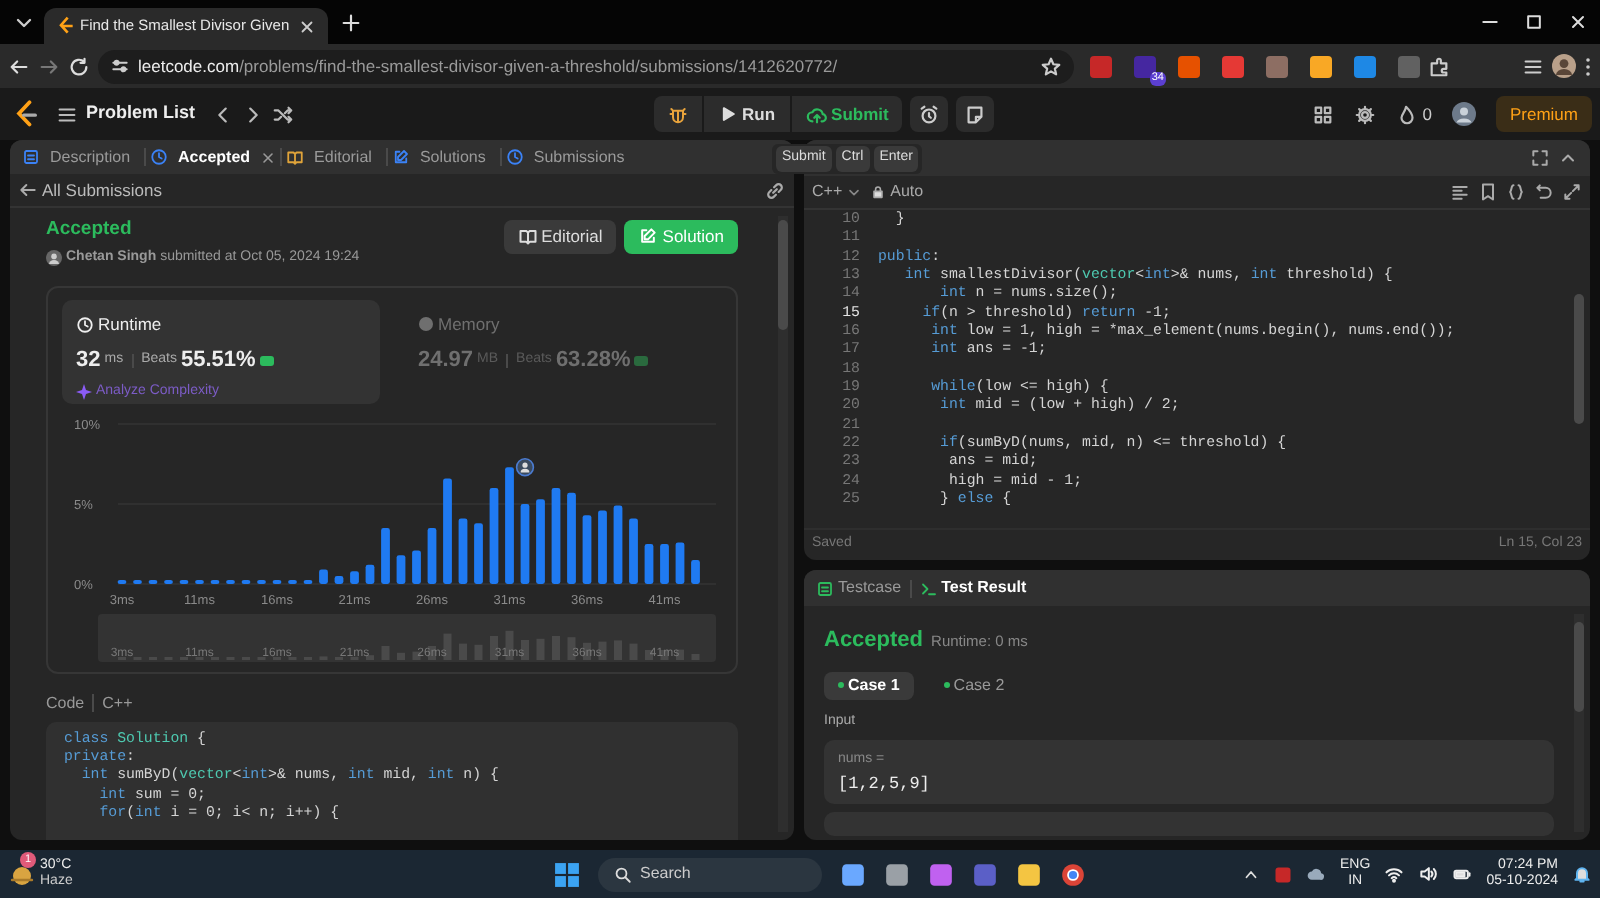  What do you see at coordinates (837, 192) in the screenshot?
I see `language-dropdown: C++` at bounding box center [837, 192].